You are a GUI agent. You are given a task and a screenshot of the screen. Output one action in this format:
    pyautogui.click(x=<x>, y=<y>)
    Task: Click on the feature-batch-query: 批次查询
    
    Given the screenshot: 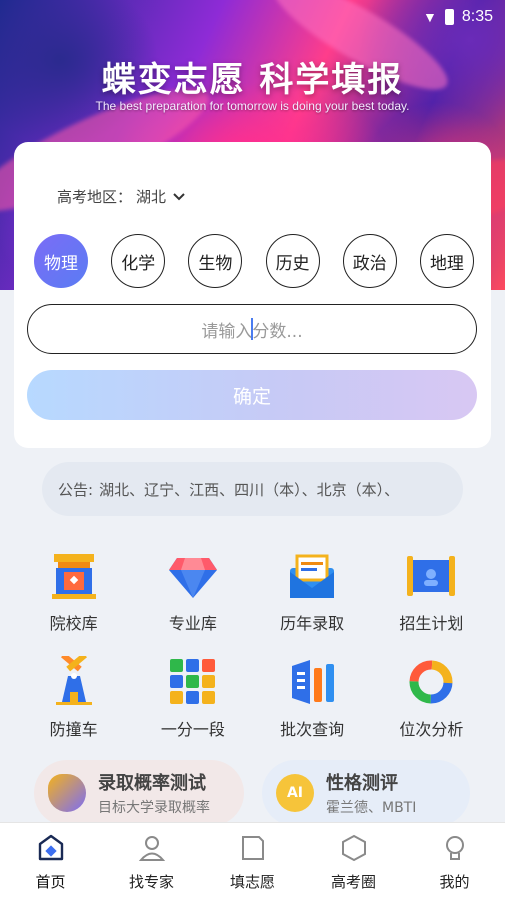 What is the action you would take?
    pyautogui.click(x=312, y=698)
    